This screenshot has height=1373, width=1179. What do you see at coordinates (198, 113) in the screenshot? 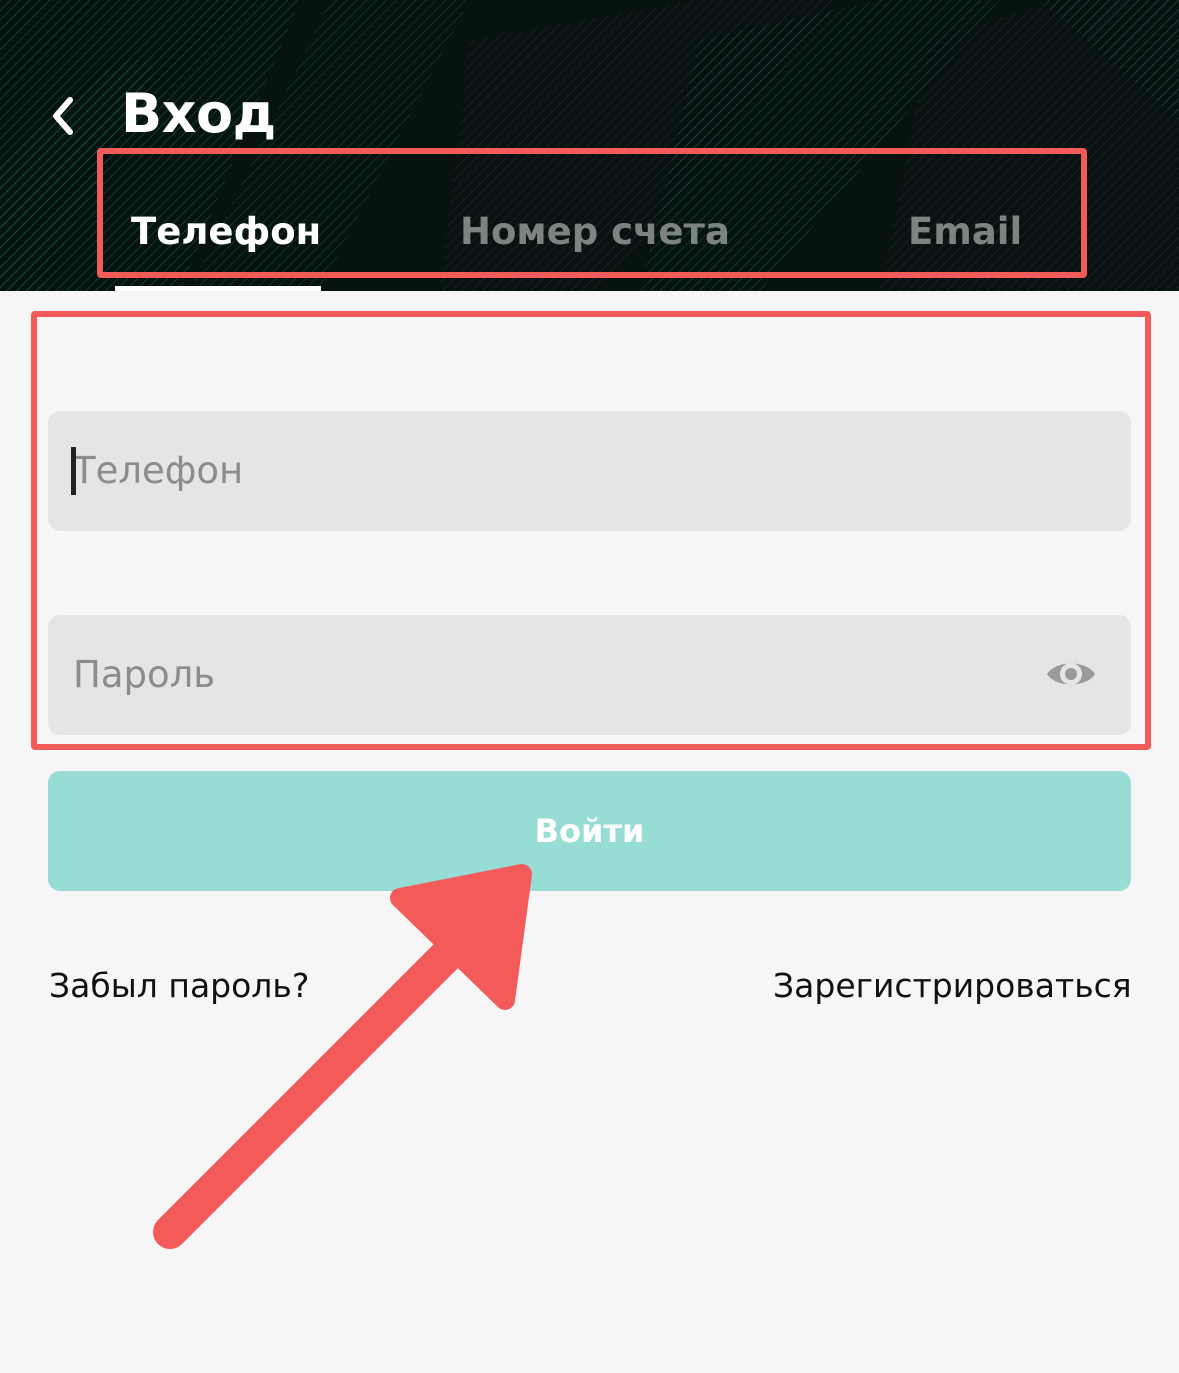
I see `page-title: Вход` at bounding box center [198, 113].